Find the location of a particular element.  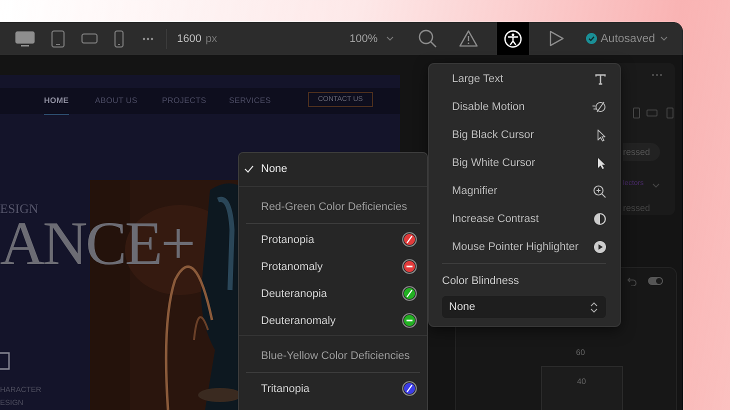

menu-option: Tritanopia is located at coordinates (333, 388).